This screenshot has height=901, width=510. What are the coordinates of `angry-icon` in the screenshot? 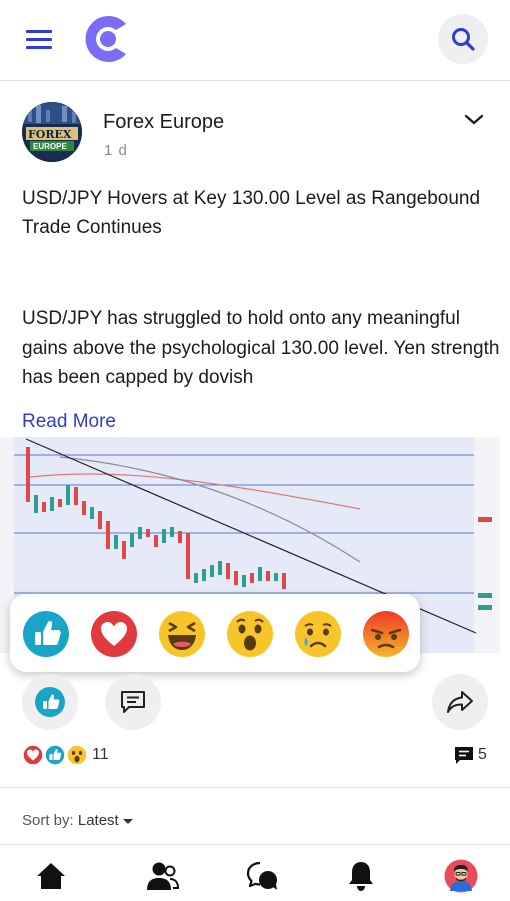 It's located at (386, 634).